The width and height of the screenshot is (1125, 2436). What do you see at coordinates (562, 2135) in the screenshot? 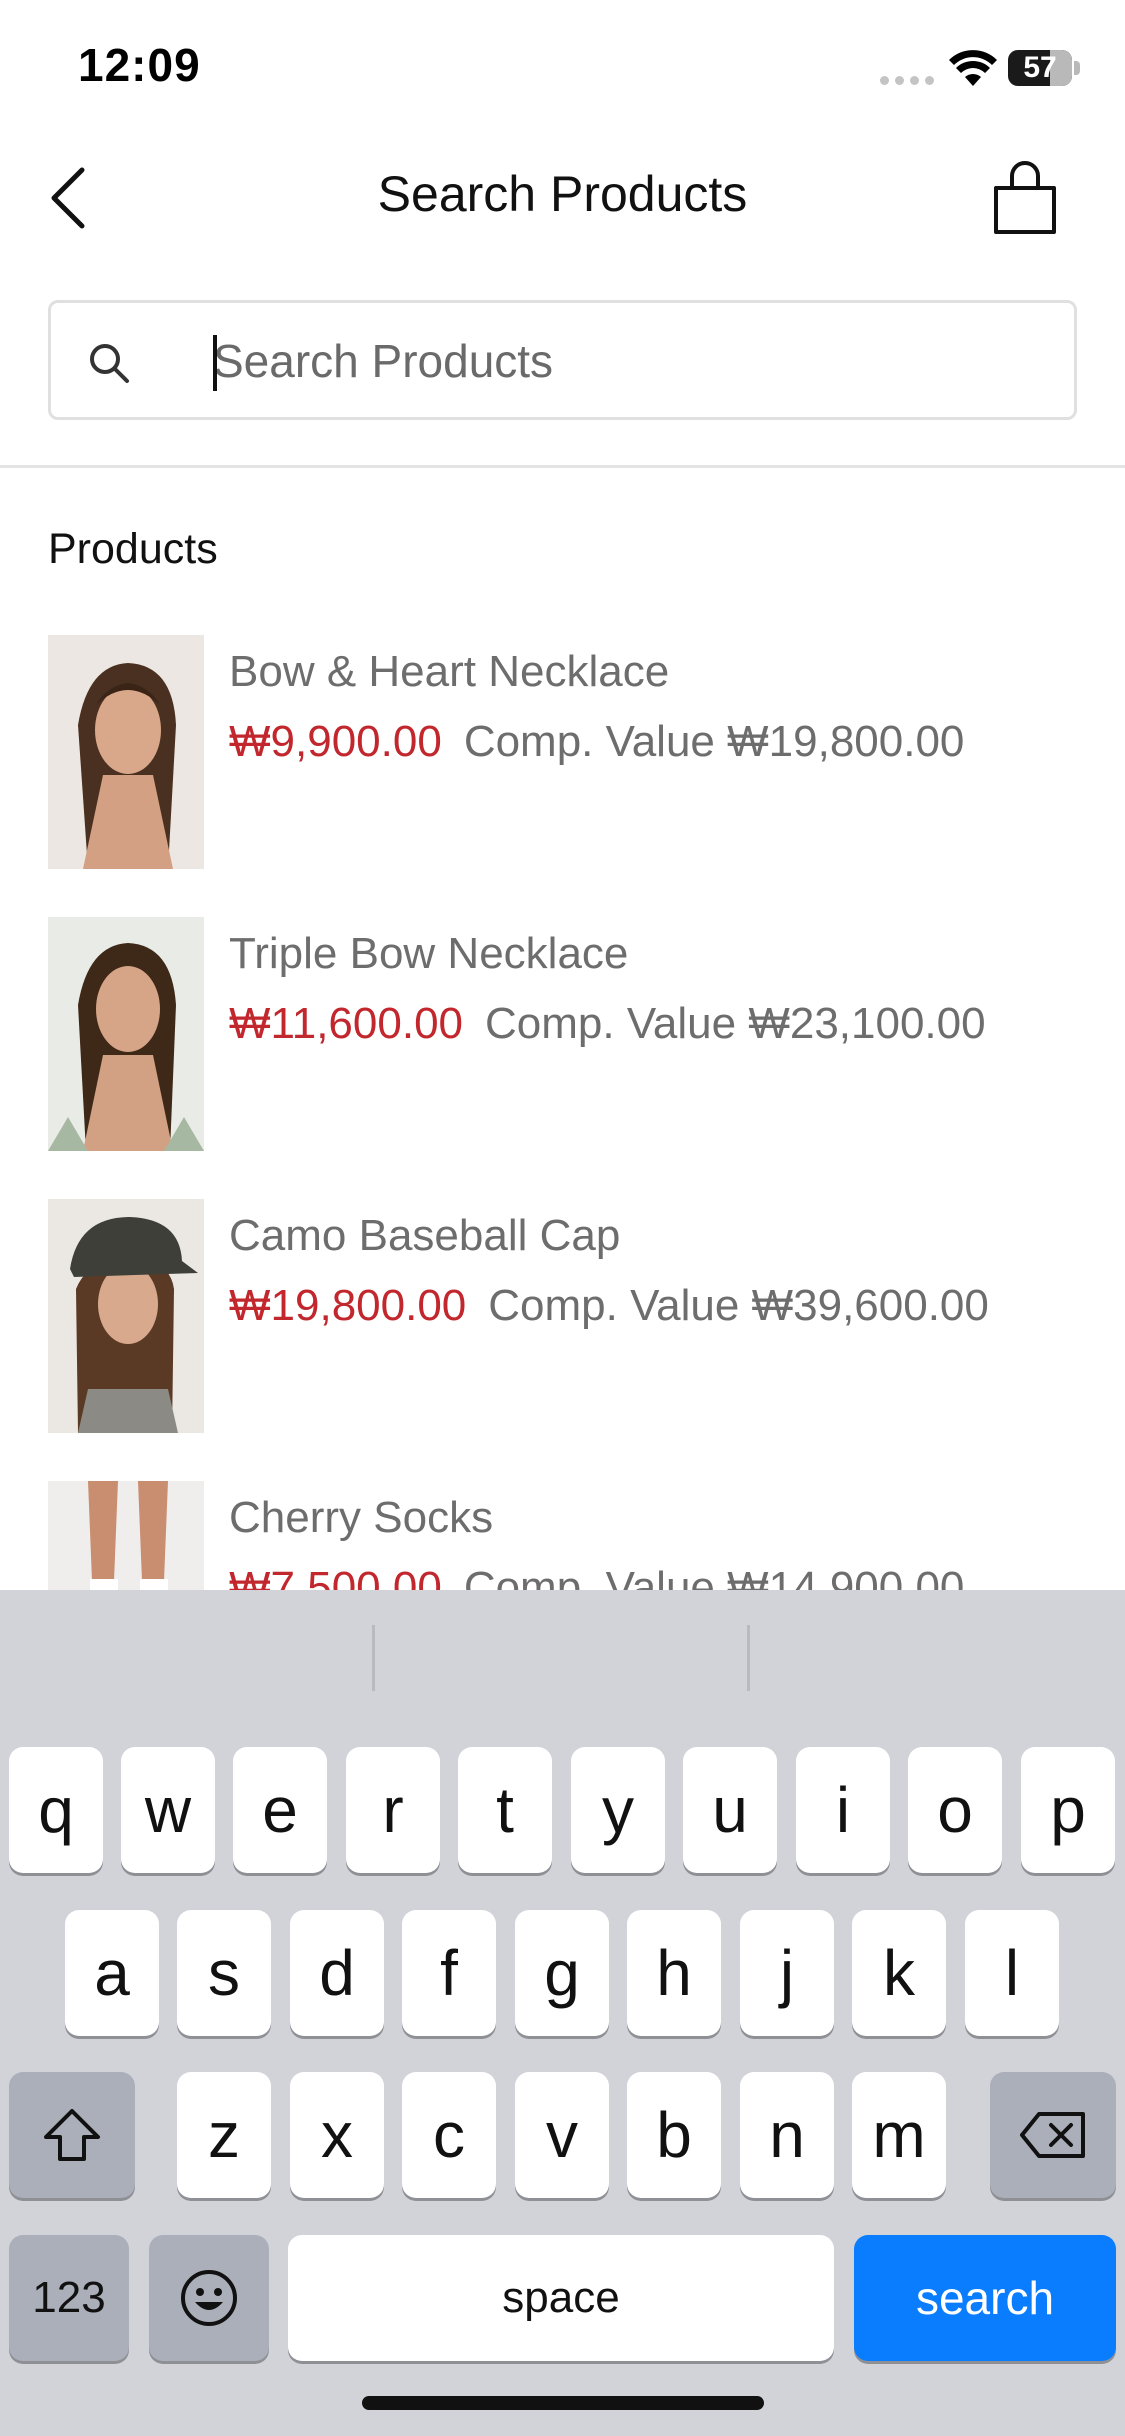
I see `key-v: v` at bounding box center [562, 2135].